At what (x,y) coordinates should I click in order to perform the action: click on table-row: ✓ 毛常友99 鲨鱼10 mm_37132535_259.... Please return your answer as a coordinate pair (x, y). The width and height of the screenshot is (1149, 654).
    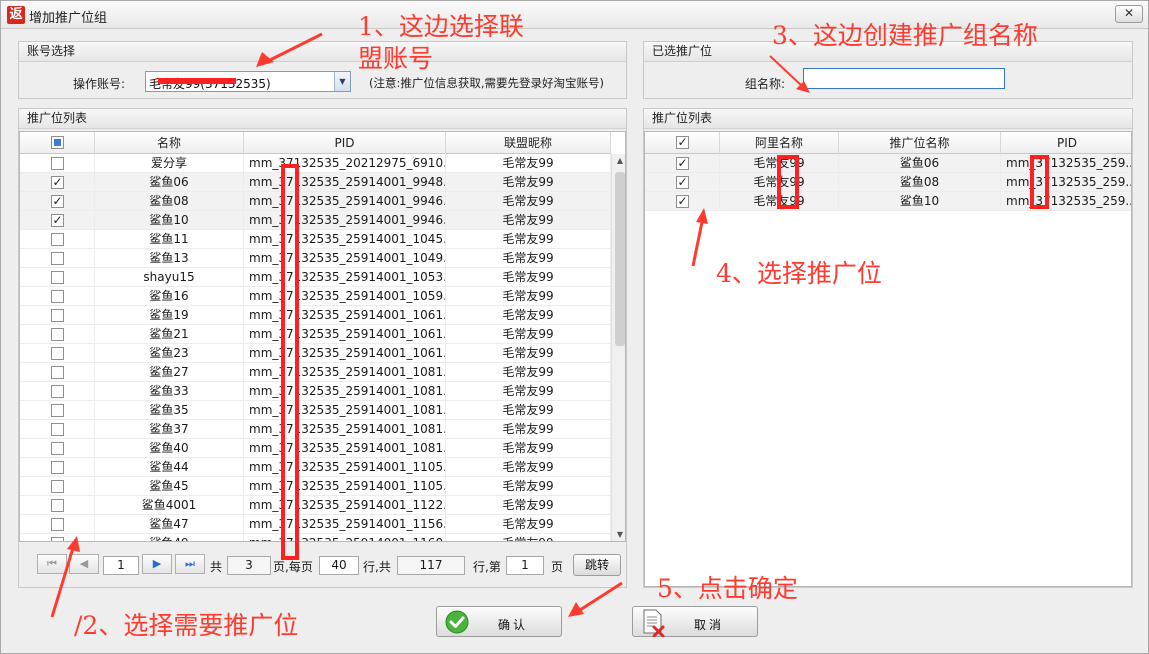
    Looking at the image, I should click on (888, 201).